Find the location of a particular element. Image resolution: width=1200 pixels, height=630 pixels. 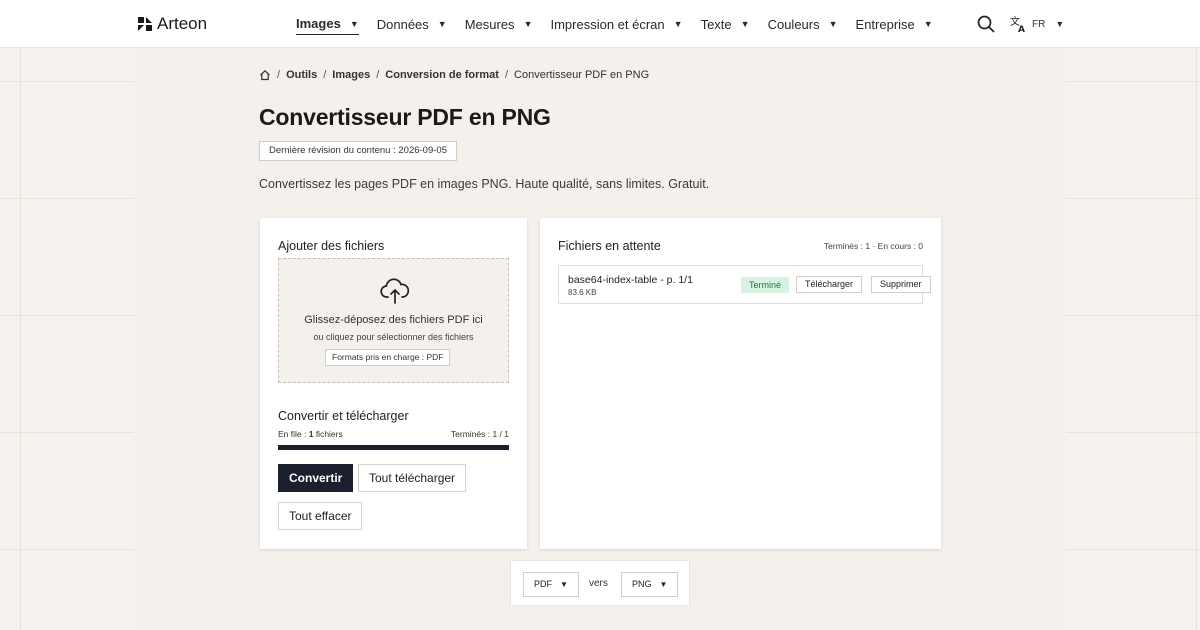

nav-item-donnees: Données ▼ is located at coordinates (412, 25).